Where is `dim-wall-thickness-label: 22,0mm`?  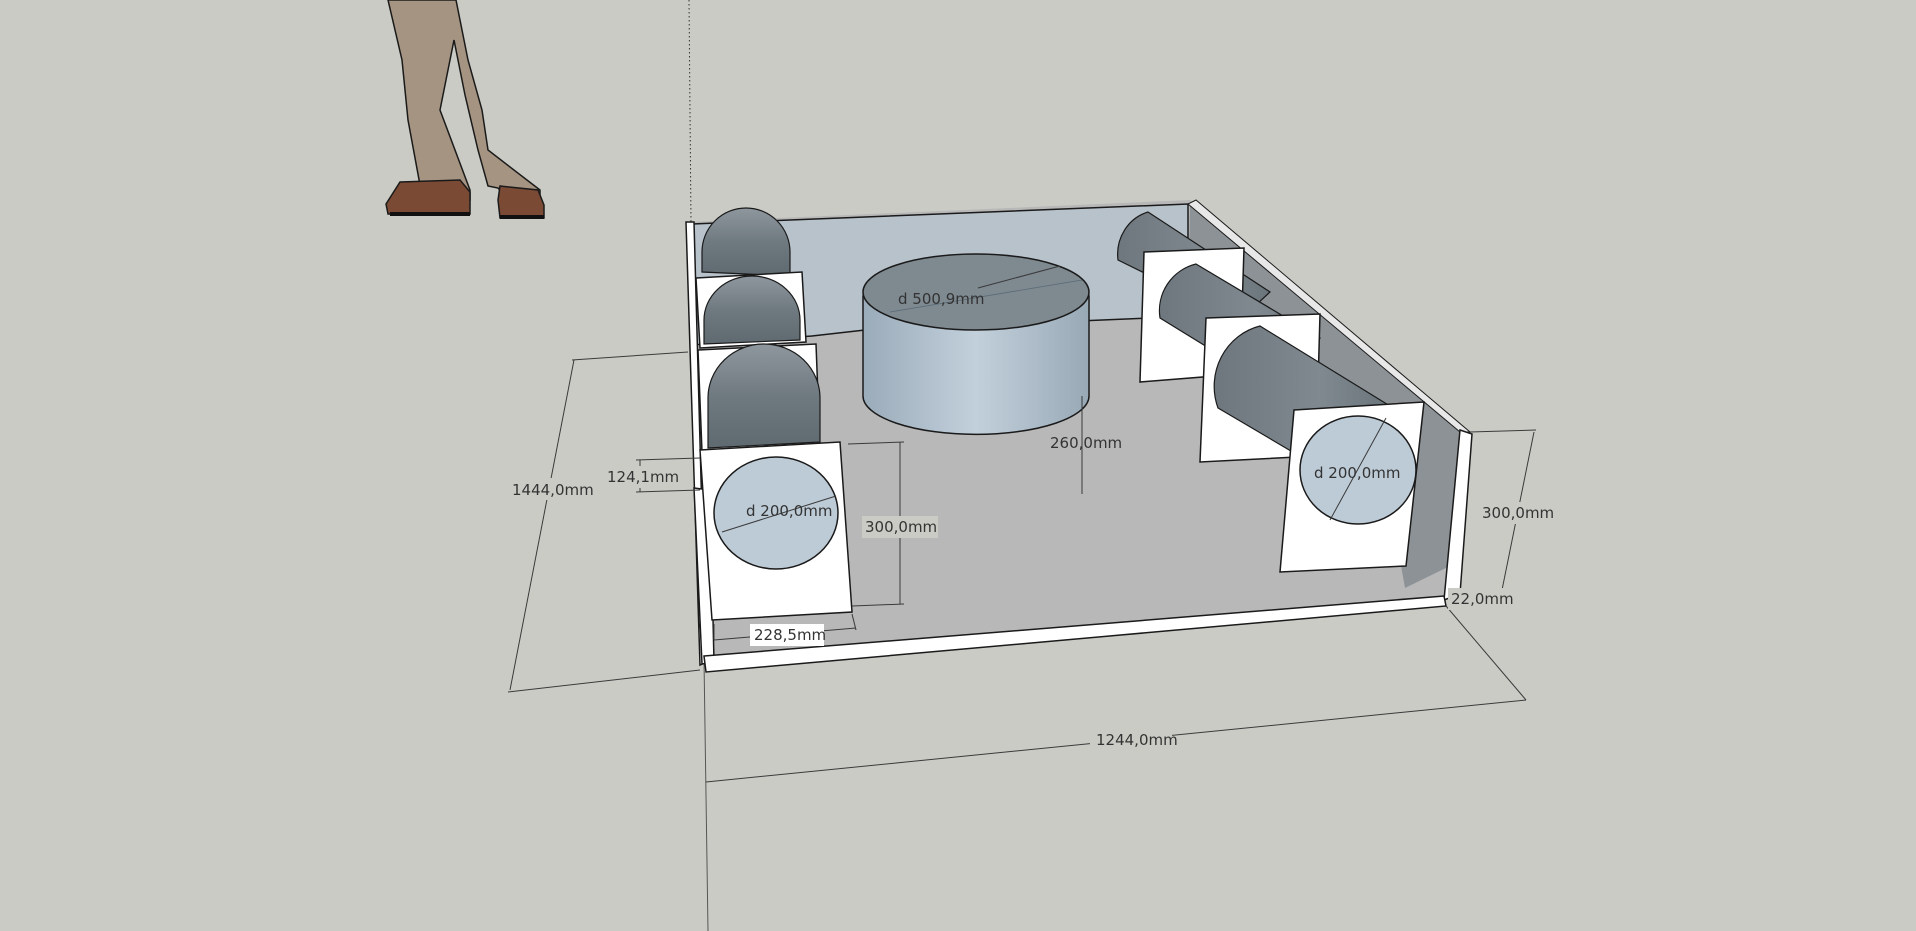
dim-wall-thickness-label: 22,0mm is located at coordinates (1482, 599).